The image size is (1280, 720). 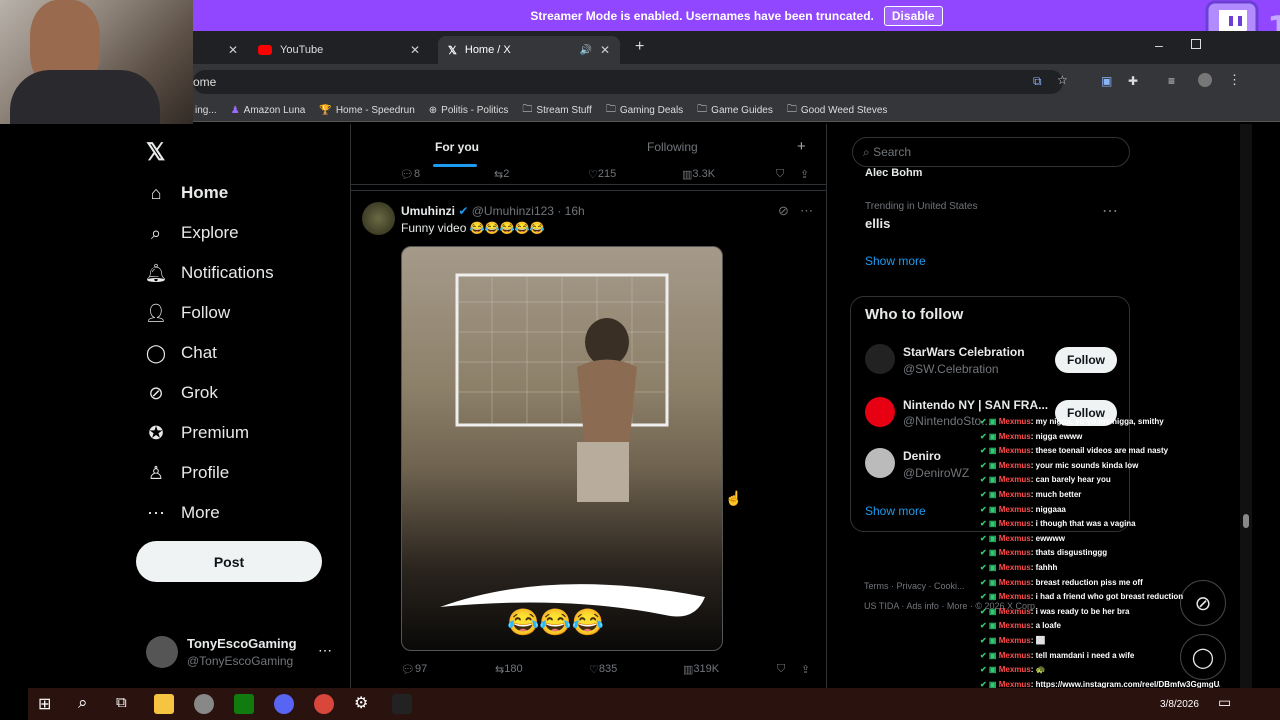 I want to click on notification-icon: ▭, so click(x=1224, y=702).